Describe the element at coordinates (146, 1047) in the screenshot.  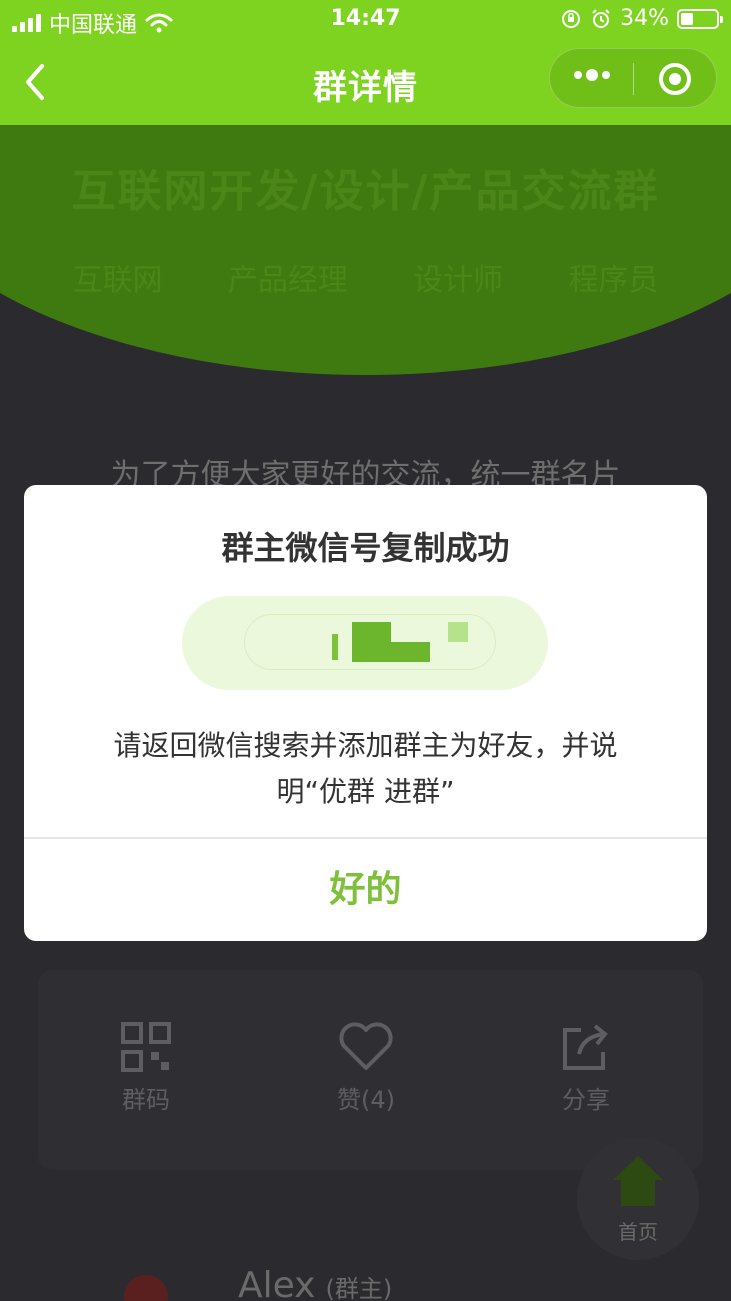
I see `qr-code-icon` at that location.